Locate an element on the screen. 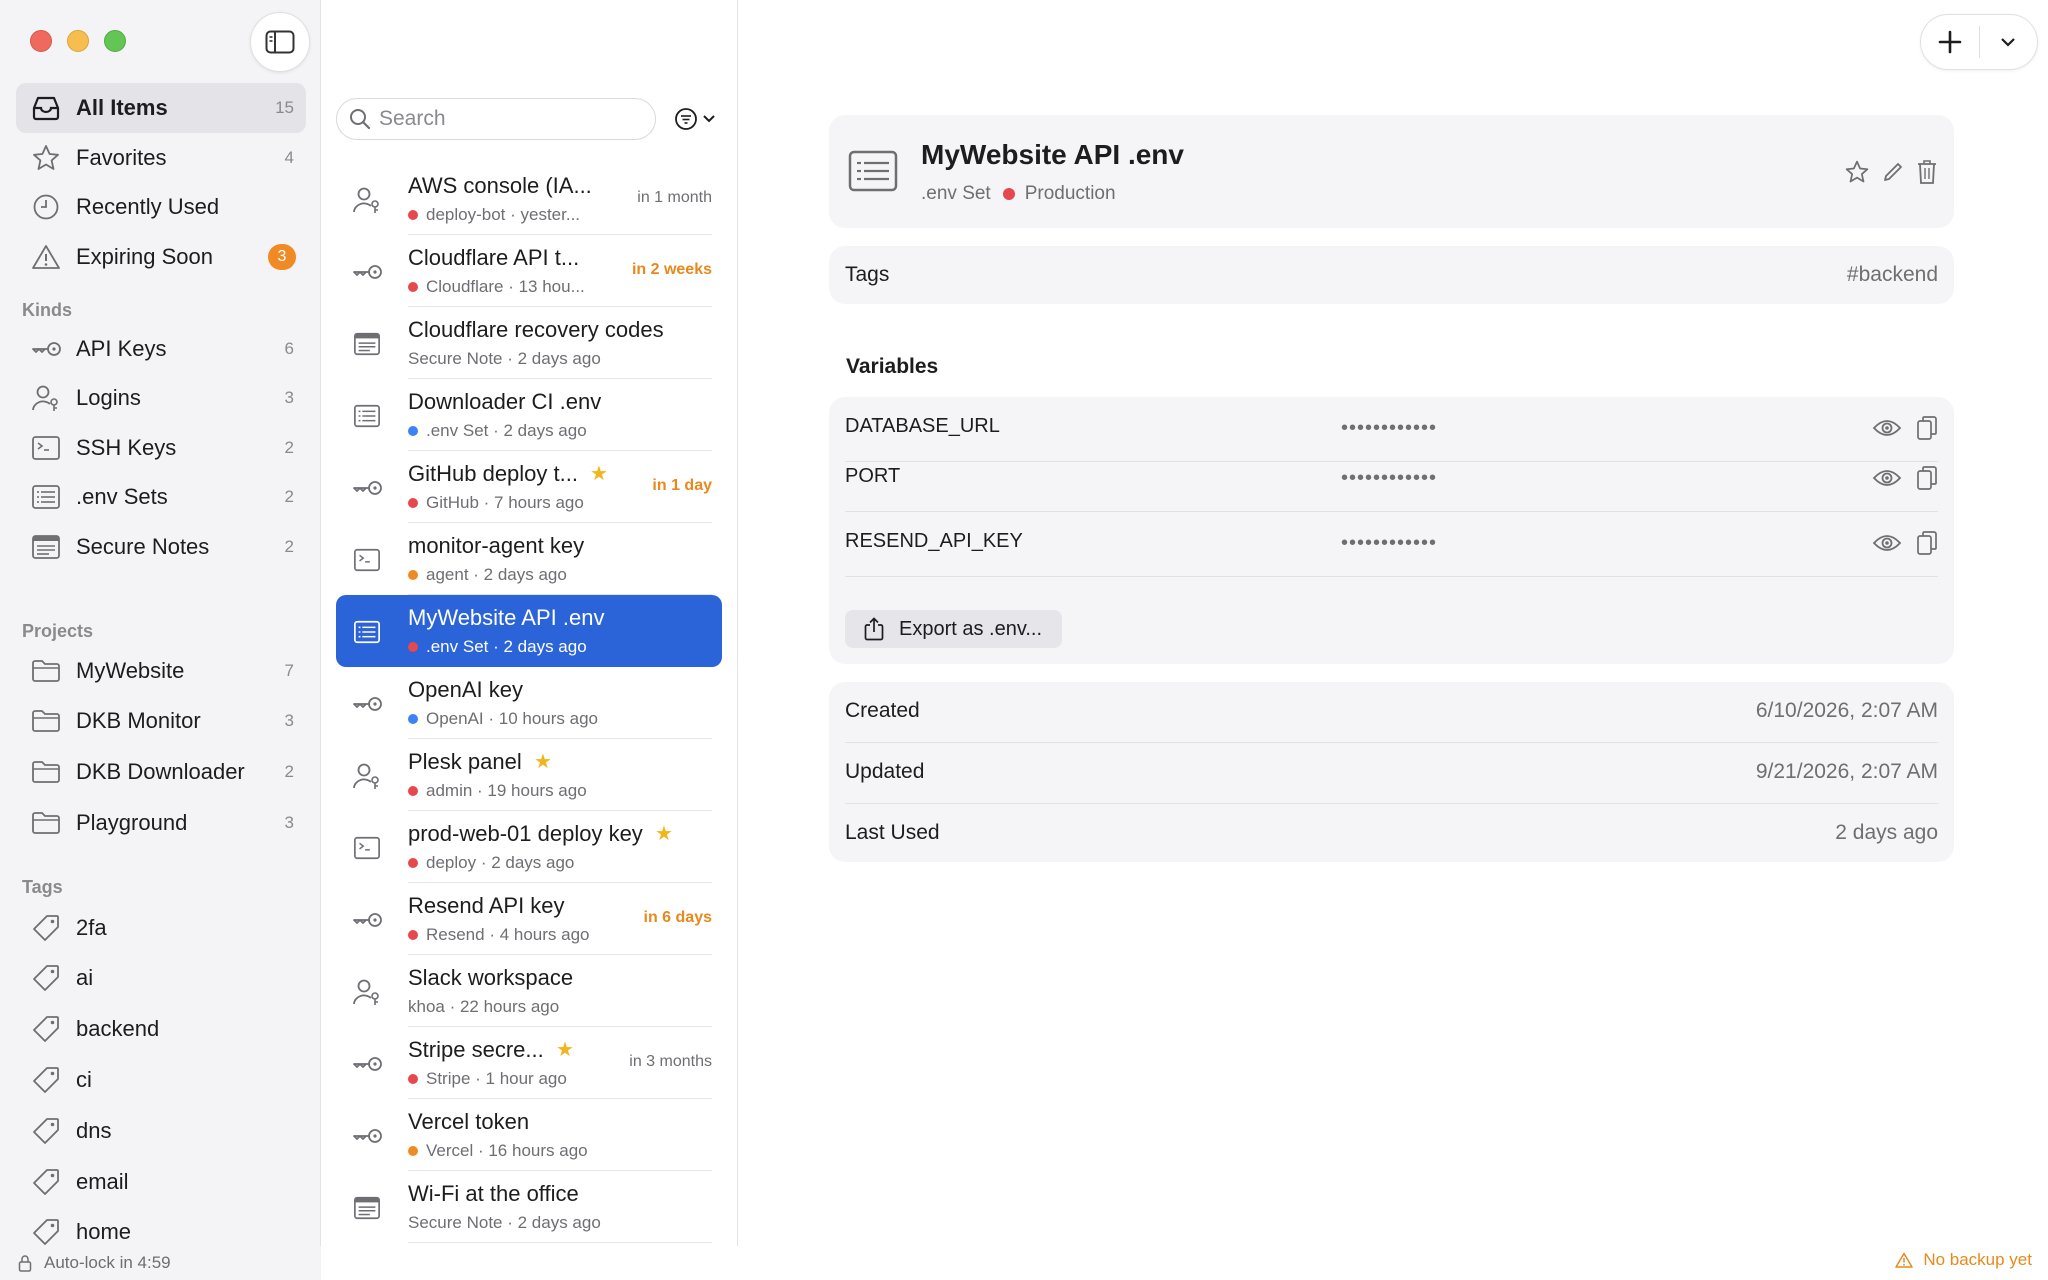 This screenshot has height=1280, width=2048. list-item-subtitle: admin · 19 hours ago is located at coordinates (497, 791).